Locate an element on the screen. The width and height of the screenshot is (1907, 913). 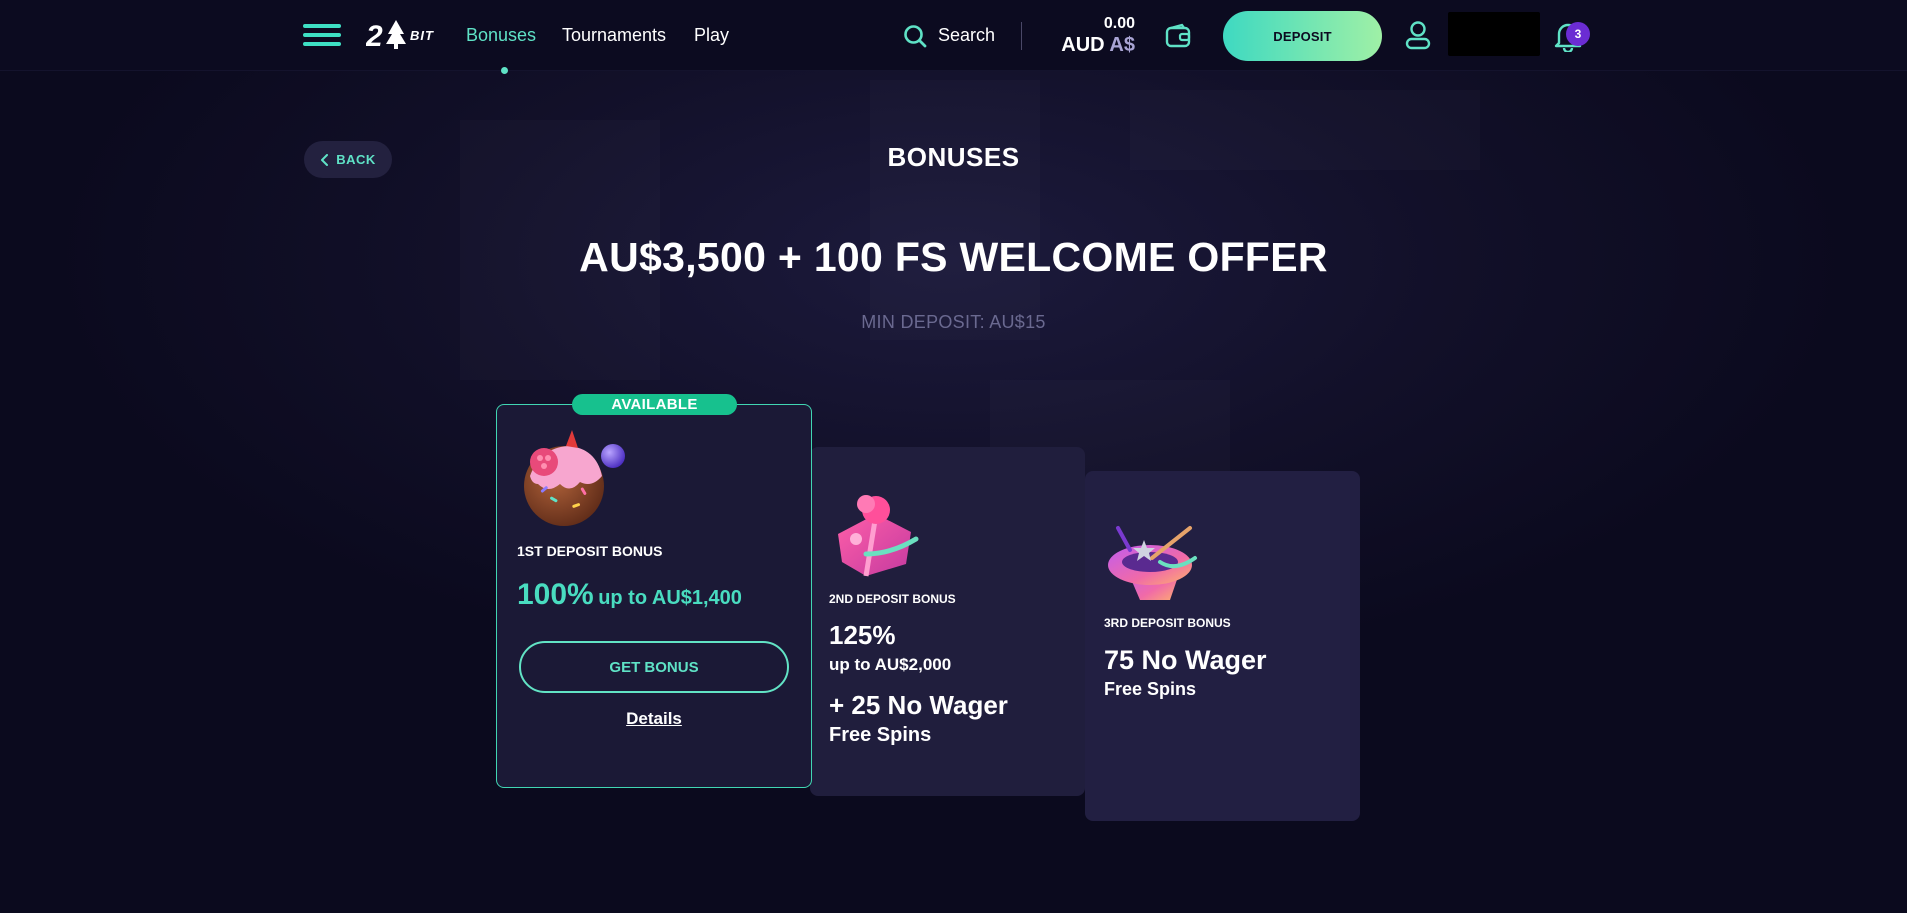
header-divider is located at coordinates (1021, 36).